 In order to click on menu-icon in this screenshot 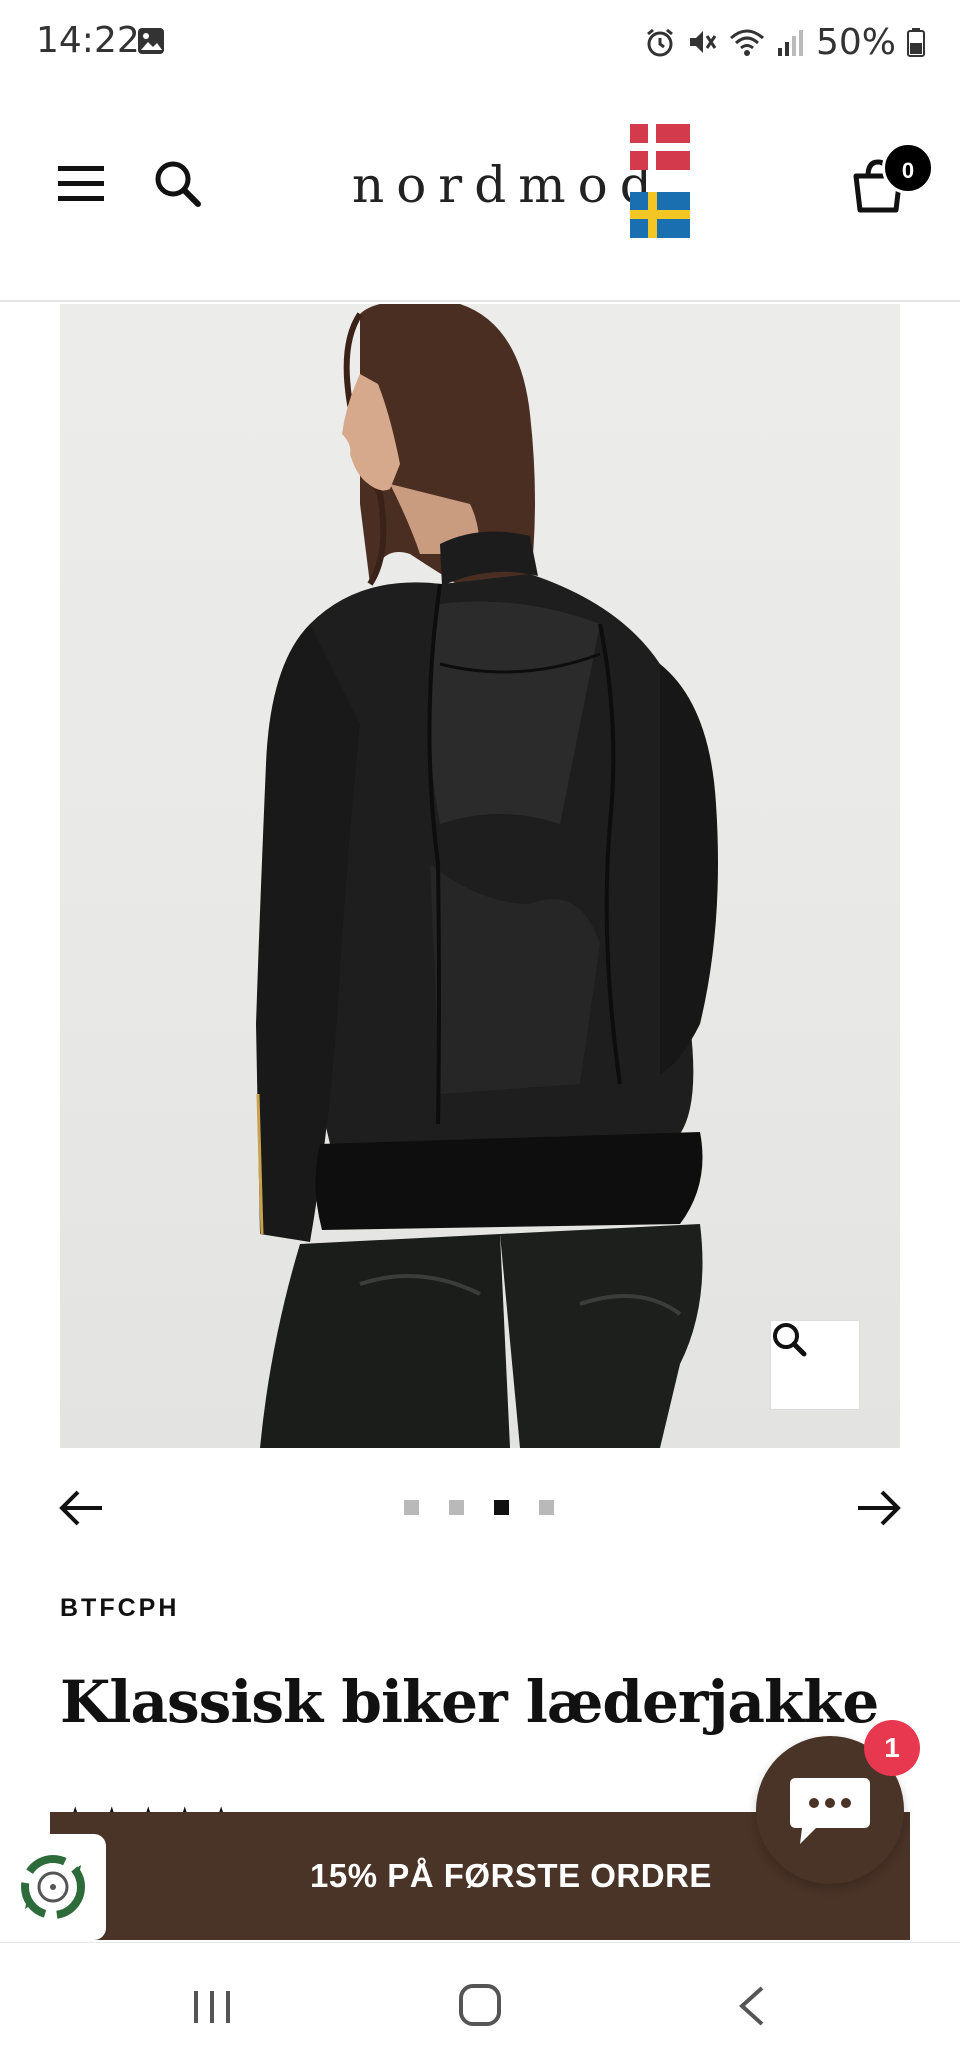, I will do `click(82, 184)`.